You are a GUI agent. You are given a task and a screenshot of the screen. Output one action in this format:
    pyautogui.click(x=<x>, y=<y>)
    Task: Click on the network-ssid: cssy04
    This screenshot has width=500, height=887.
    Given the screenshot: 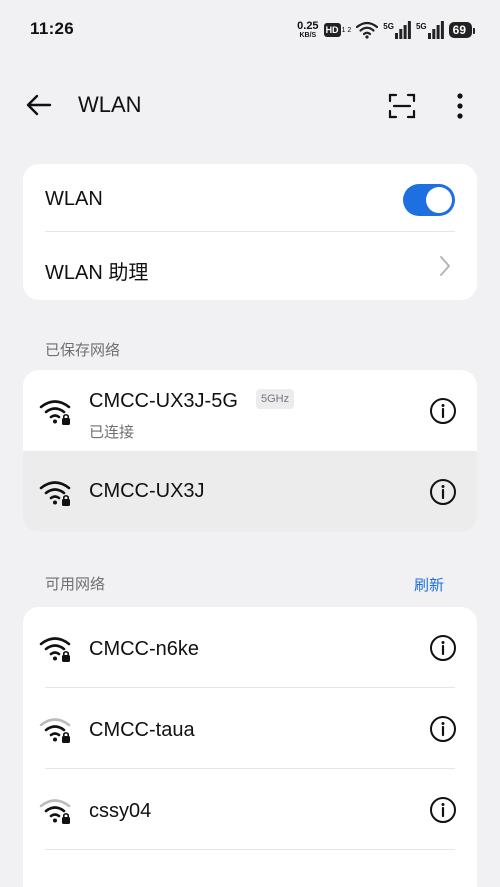 What is the action you would take?
    pyautogui.click(x=120, y=811)
    